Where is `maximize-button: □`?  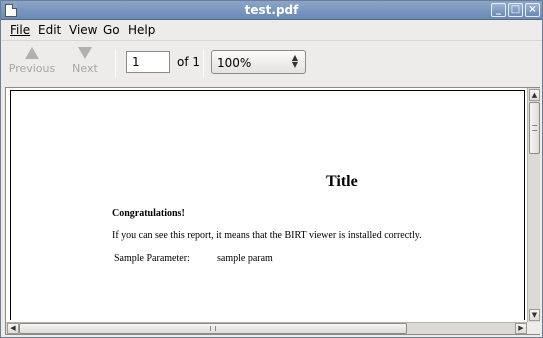
maximize-button: □ is located at coordinates (515, 10).